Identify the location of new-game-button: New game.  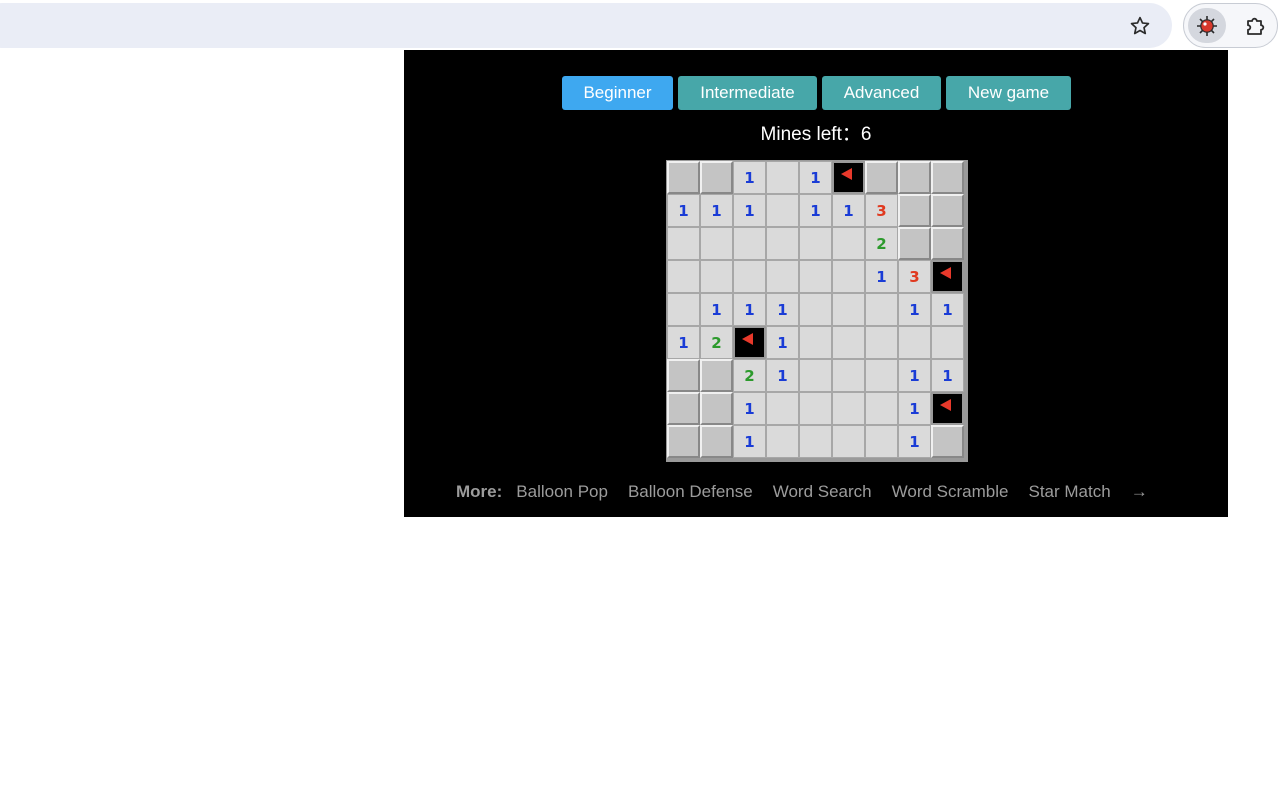
(1008, 93).